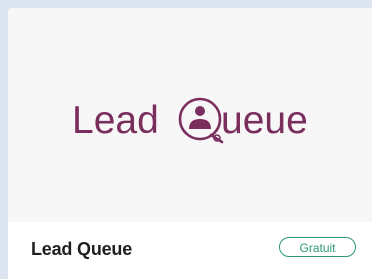  What do you see at coordinates (264, 120) in the screenshot?
I see `logo-text-ueue: ueue` at bounding box center [264, 120].